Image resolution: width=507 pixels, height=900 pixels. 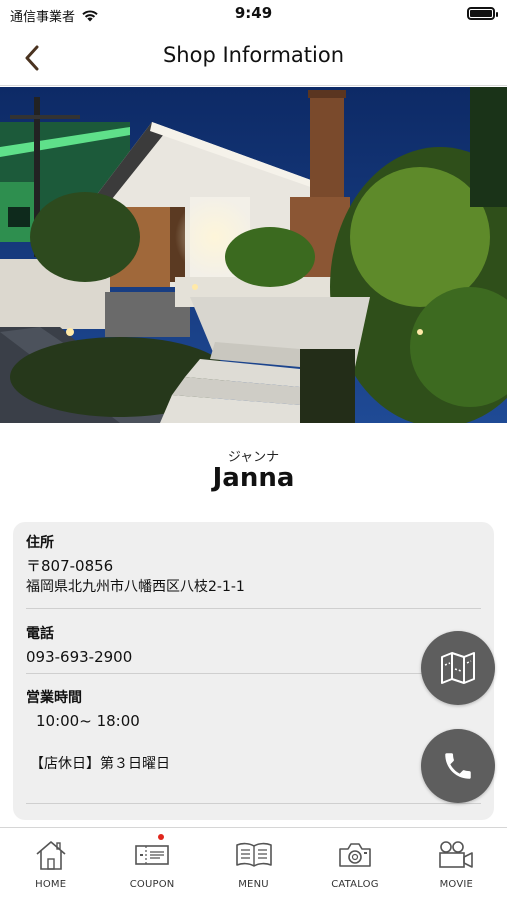 I want to click on postal-code: 〒807-0856, so click(x=70, y=566).